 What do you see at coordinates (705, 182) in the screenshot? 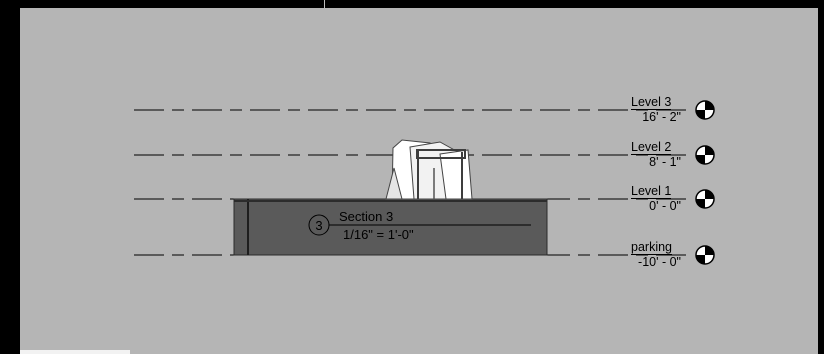
I see `level-head-symbols` at bounding box center [705, 182].